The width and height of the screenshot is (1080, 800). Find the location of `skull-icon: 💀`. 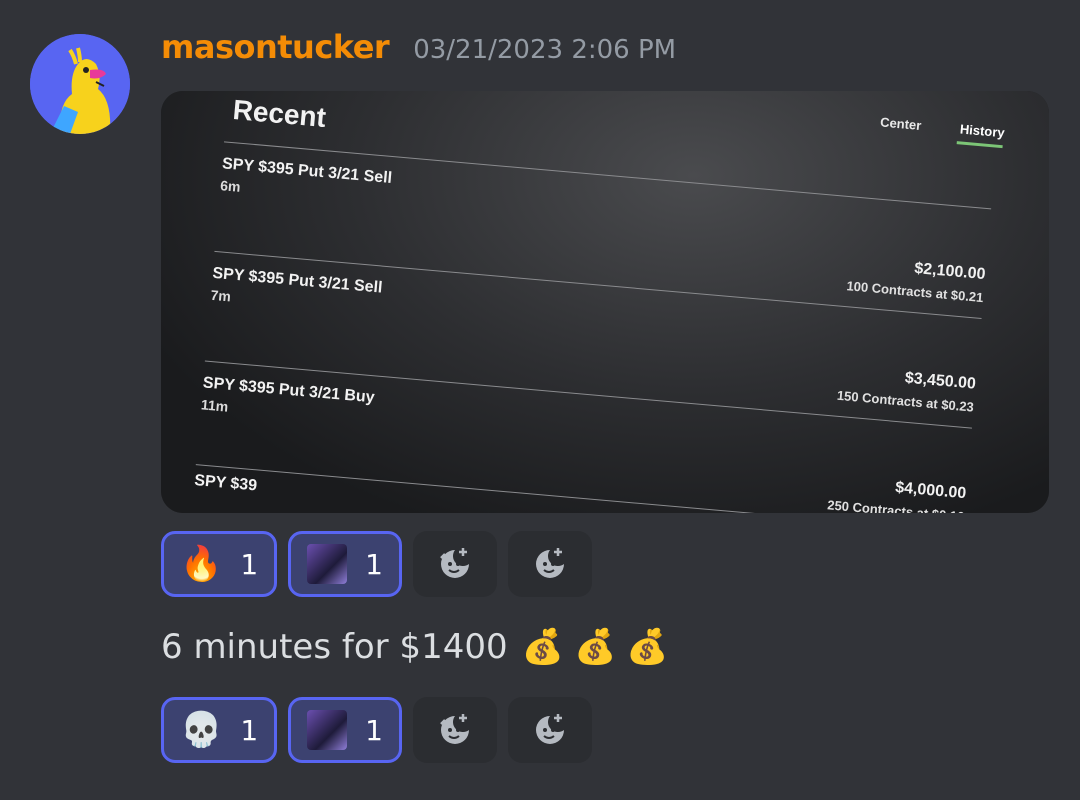

skull-icon: 💀 is located at coordinates (201, 730).